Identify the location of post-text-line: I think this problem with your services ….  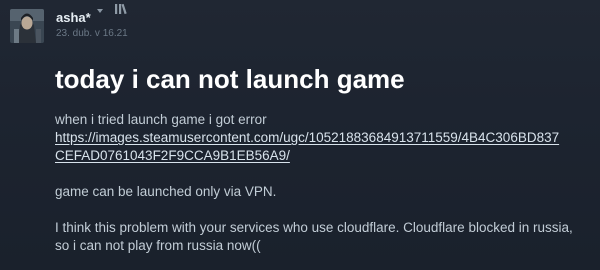
(314, 227).